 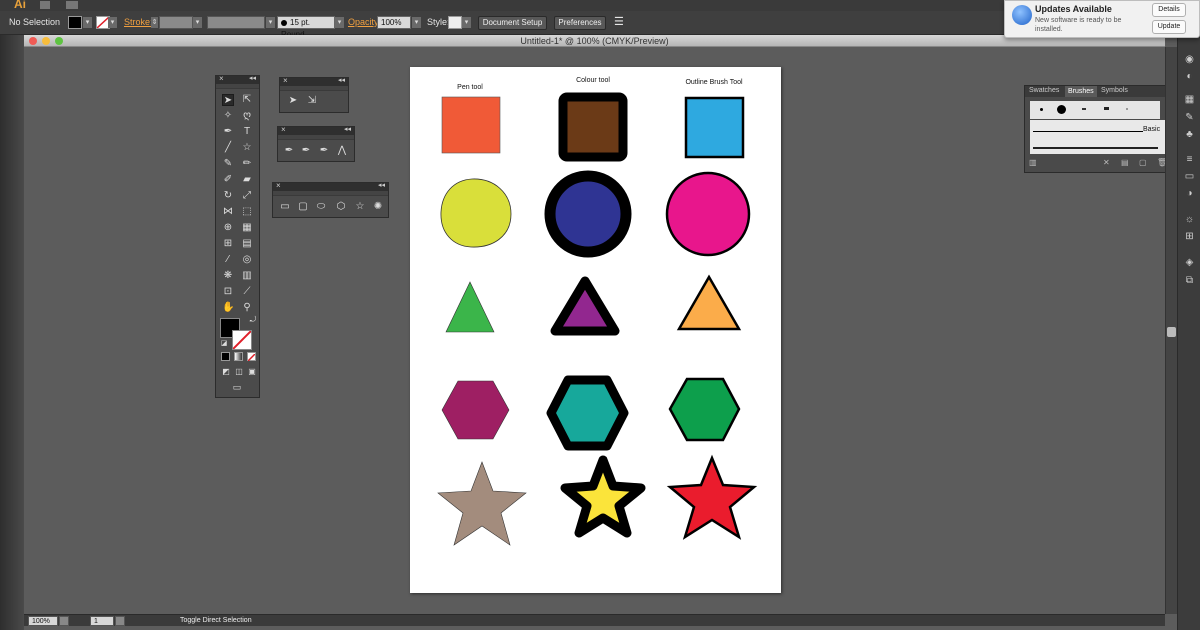 What do you see at coordinates (587, 413) in the screenshot?
I see `colour-hexagon` at bounding box center [587, 413].